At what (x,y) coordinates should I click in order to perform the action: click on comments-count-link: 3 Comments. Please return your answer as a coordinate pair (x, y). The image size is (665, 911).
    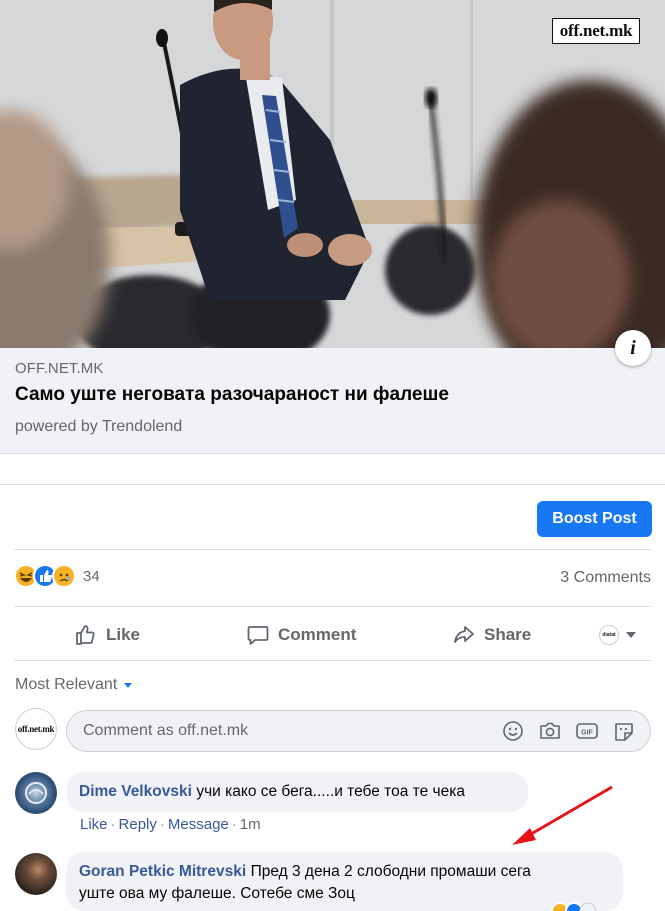
    Looking at the image, I should click on (605, 578).